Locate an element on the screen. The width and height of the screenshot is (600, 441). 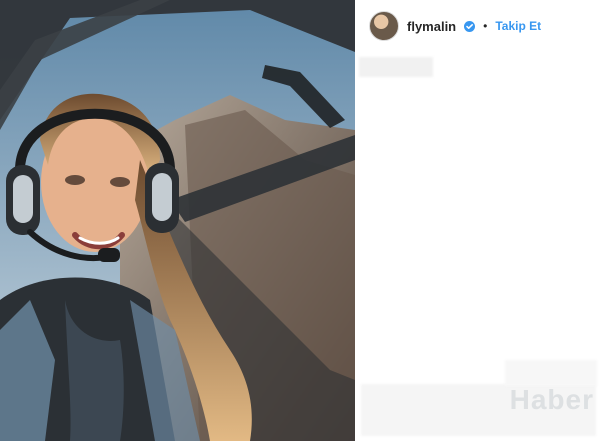
checkmark-icon is located at coordinates (470, 26).